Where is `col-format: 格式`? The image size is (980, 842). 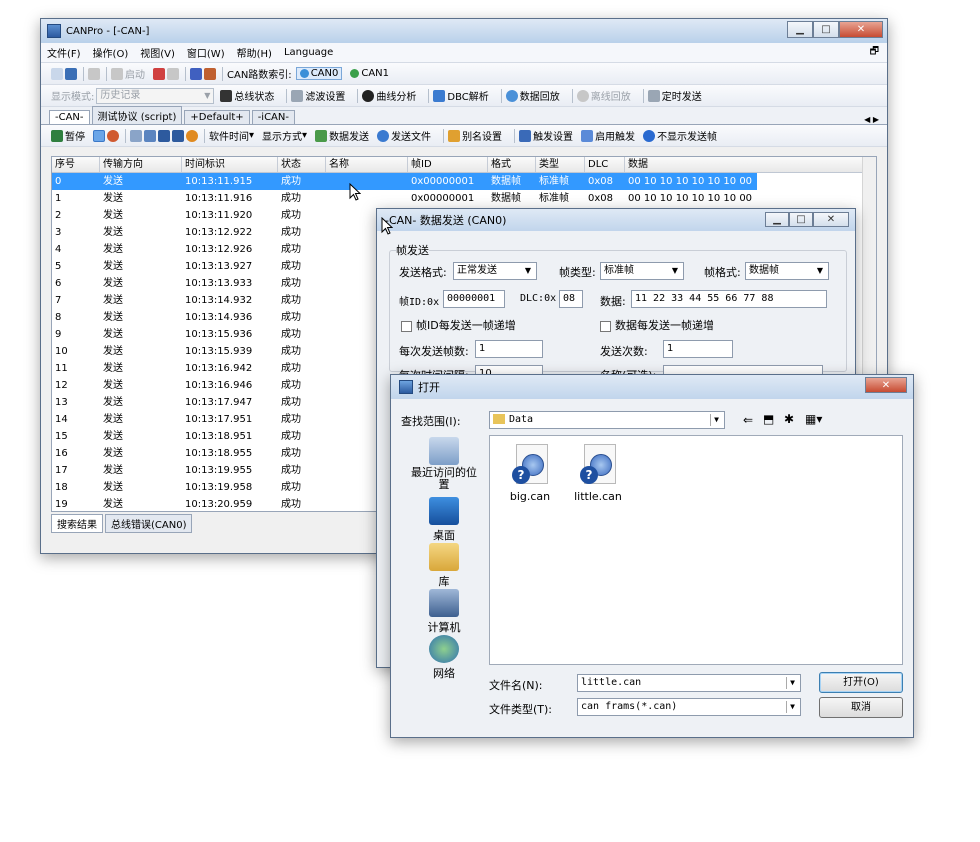 col-format: 格式 is located at coordinates (512, 164).